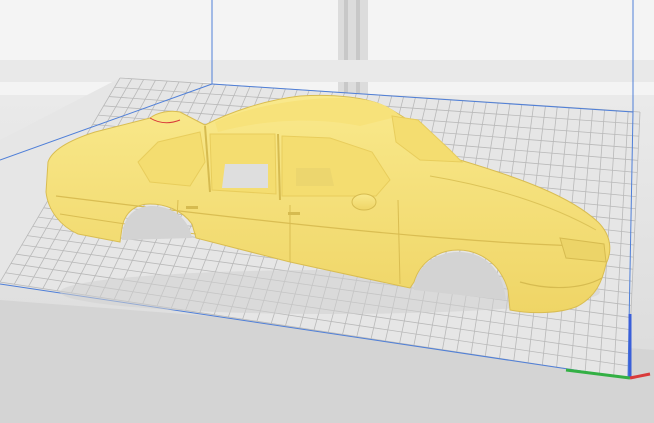  Describe the element at coordinates (245, 176) in the screenshot. I see `window-cutout-rear` at that location.